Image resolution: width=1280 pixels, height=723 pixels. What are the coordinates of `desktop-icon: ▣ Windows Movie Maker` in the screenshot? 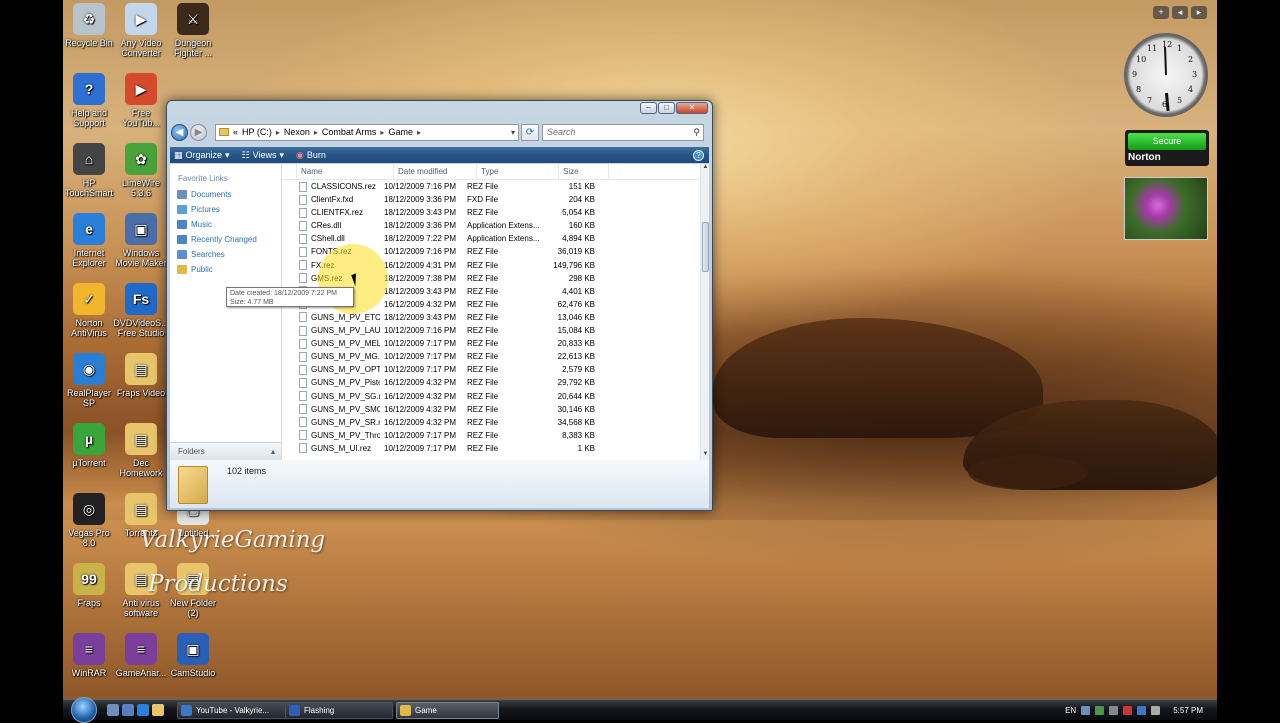 It's located at (141, 240).